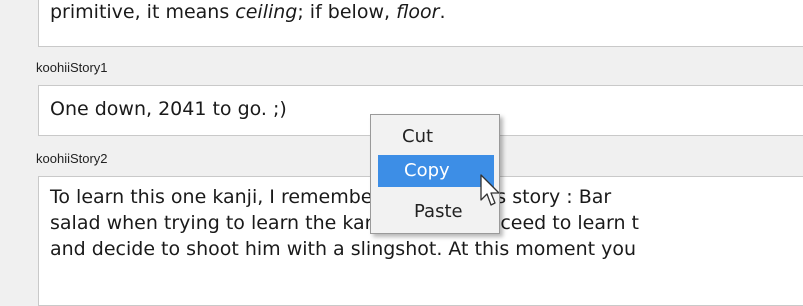  Describe the element at coordinates (436, 137) in the screenshot. I see `menu-item-cut: Cut` at that location.